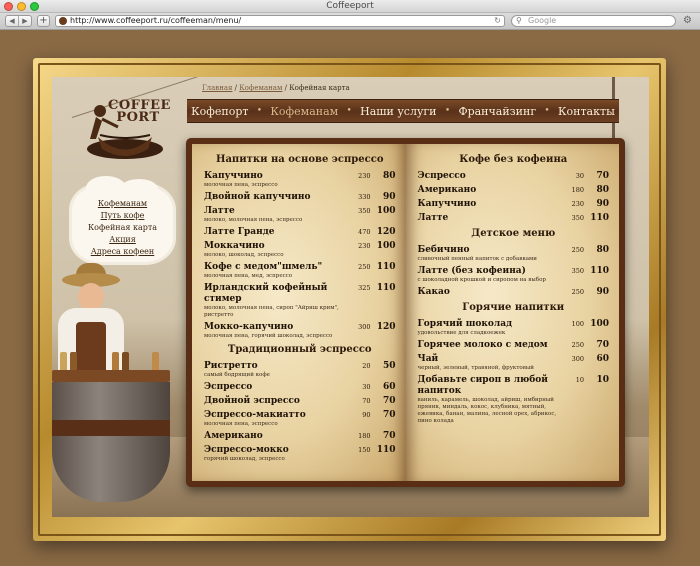 The image size is (700, 566). What do you see at coordinates (300, 159) in the screenshot?
I see `menu-section-title: Напитки на основе эспрессо` at bounding box center [300, 159].